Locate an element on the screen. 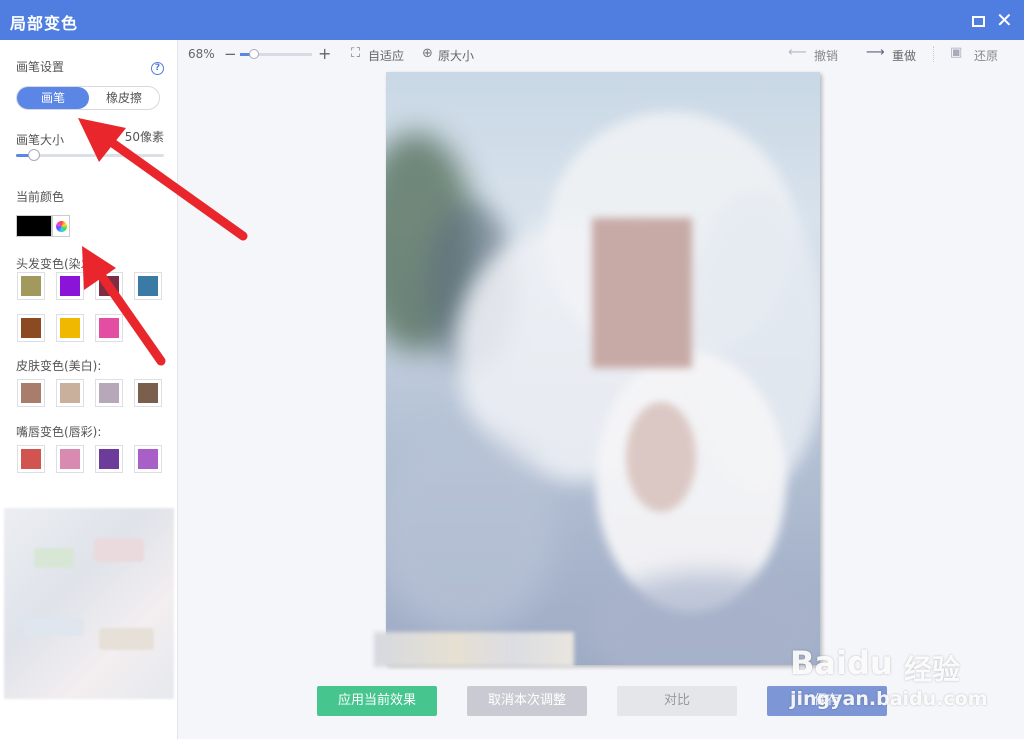 Image resolution: width=1024 pixels, height=739 pixels. maximize-icon is located at coordinates (978, 21).